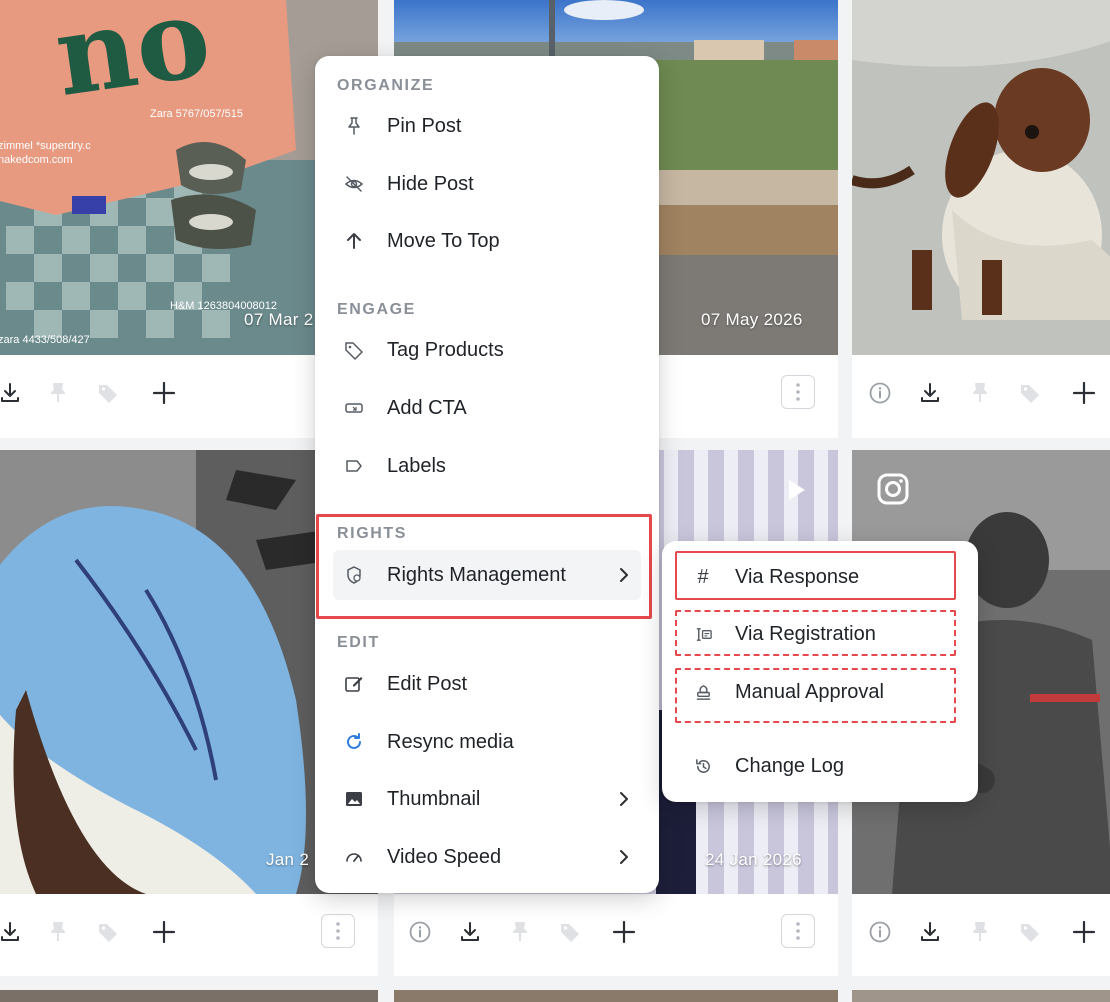 Image resolution: width=1110 pixels, height=1002 pixels. I want to click on post-date: 07 May 2026, so click(752, 319).